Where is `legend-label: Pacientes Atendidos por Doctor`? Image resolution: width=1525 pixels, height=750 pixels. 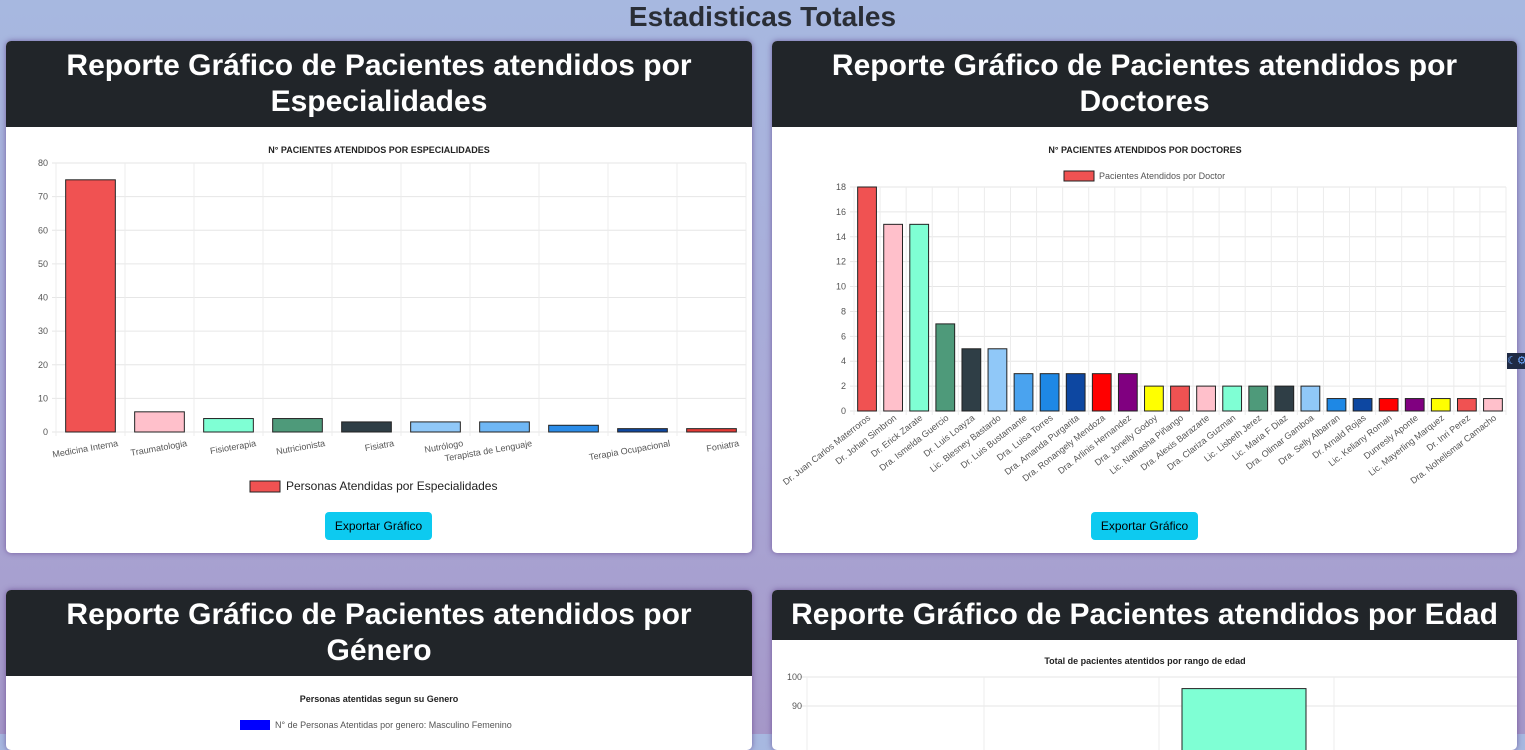 legend-label: Pacientes Atendidos por Doctor is located at coordinates (1162, 176).